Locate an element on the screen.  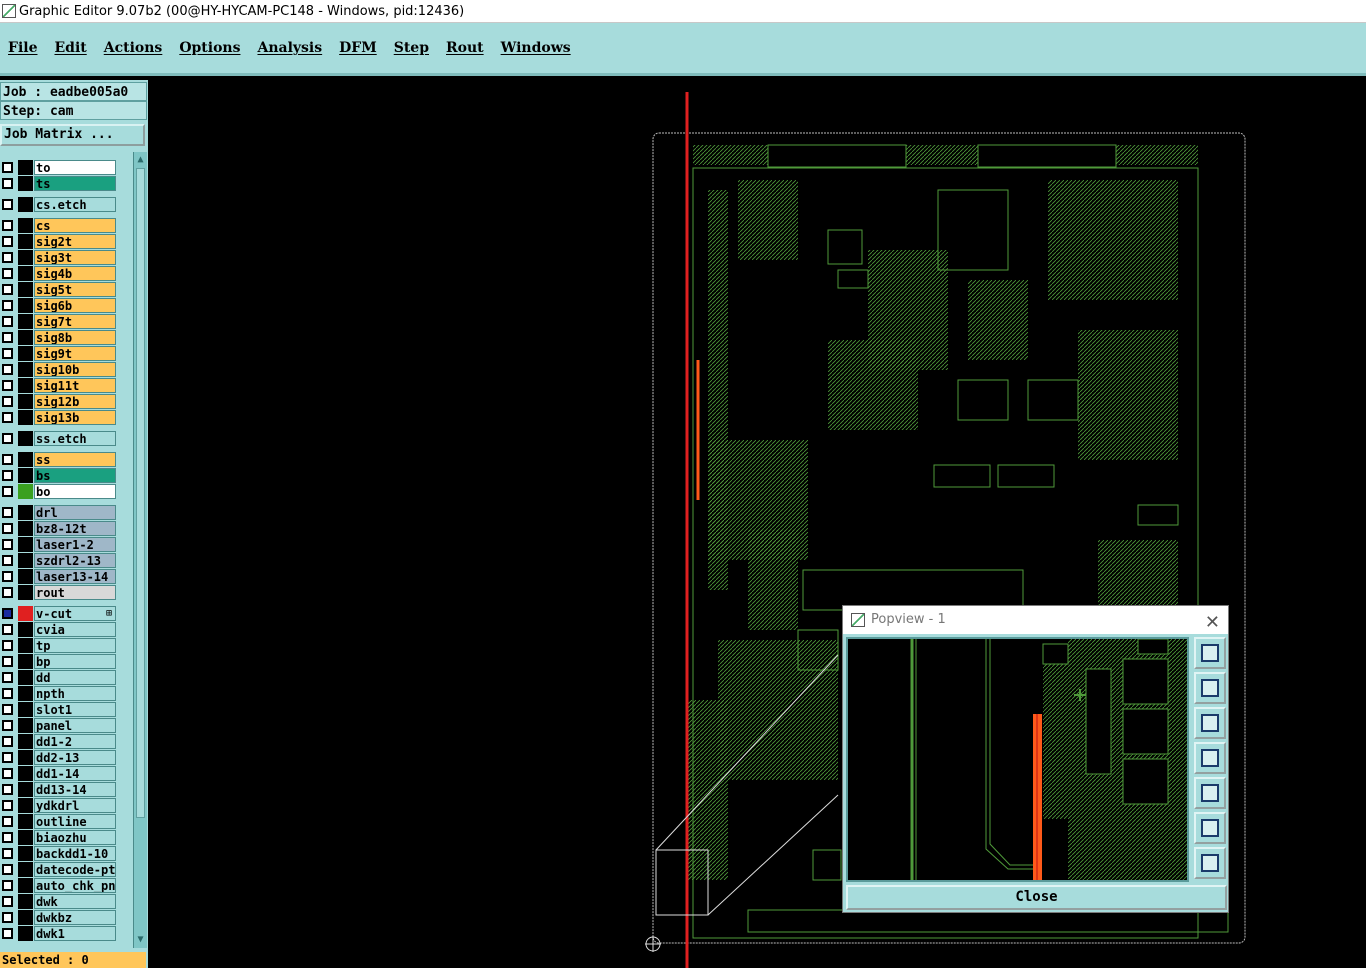
layer-name: sig10b is located at coordinates (75, 369).